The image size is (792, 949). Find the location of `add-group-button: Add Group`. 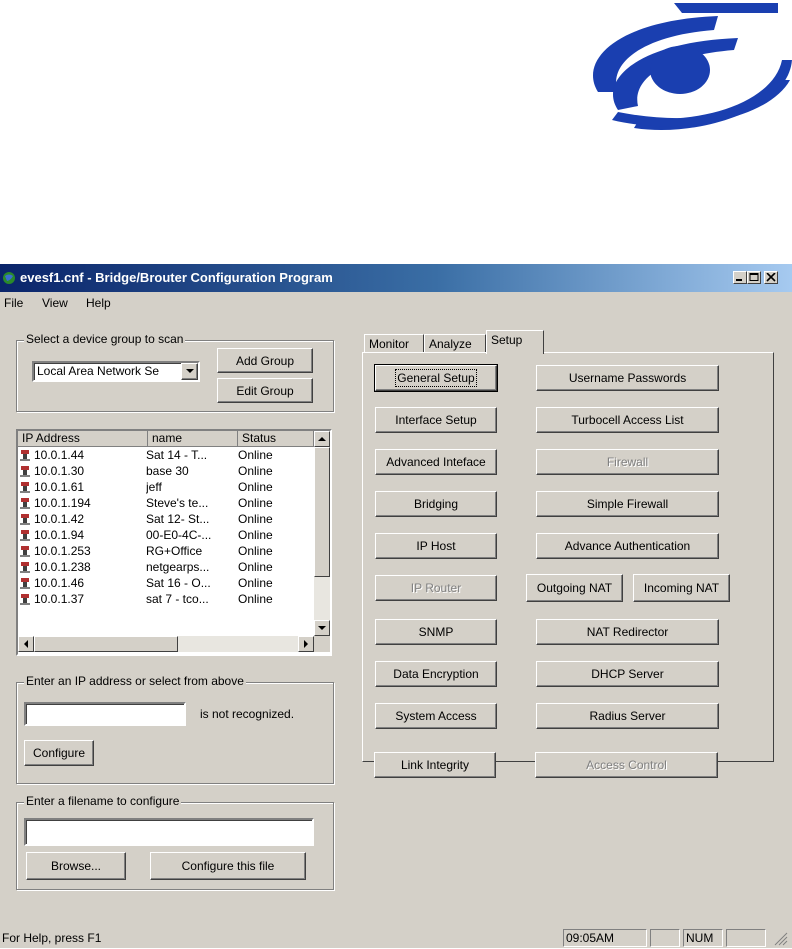

add-group-button: Add Group is located at coordinates (265, 360).